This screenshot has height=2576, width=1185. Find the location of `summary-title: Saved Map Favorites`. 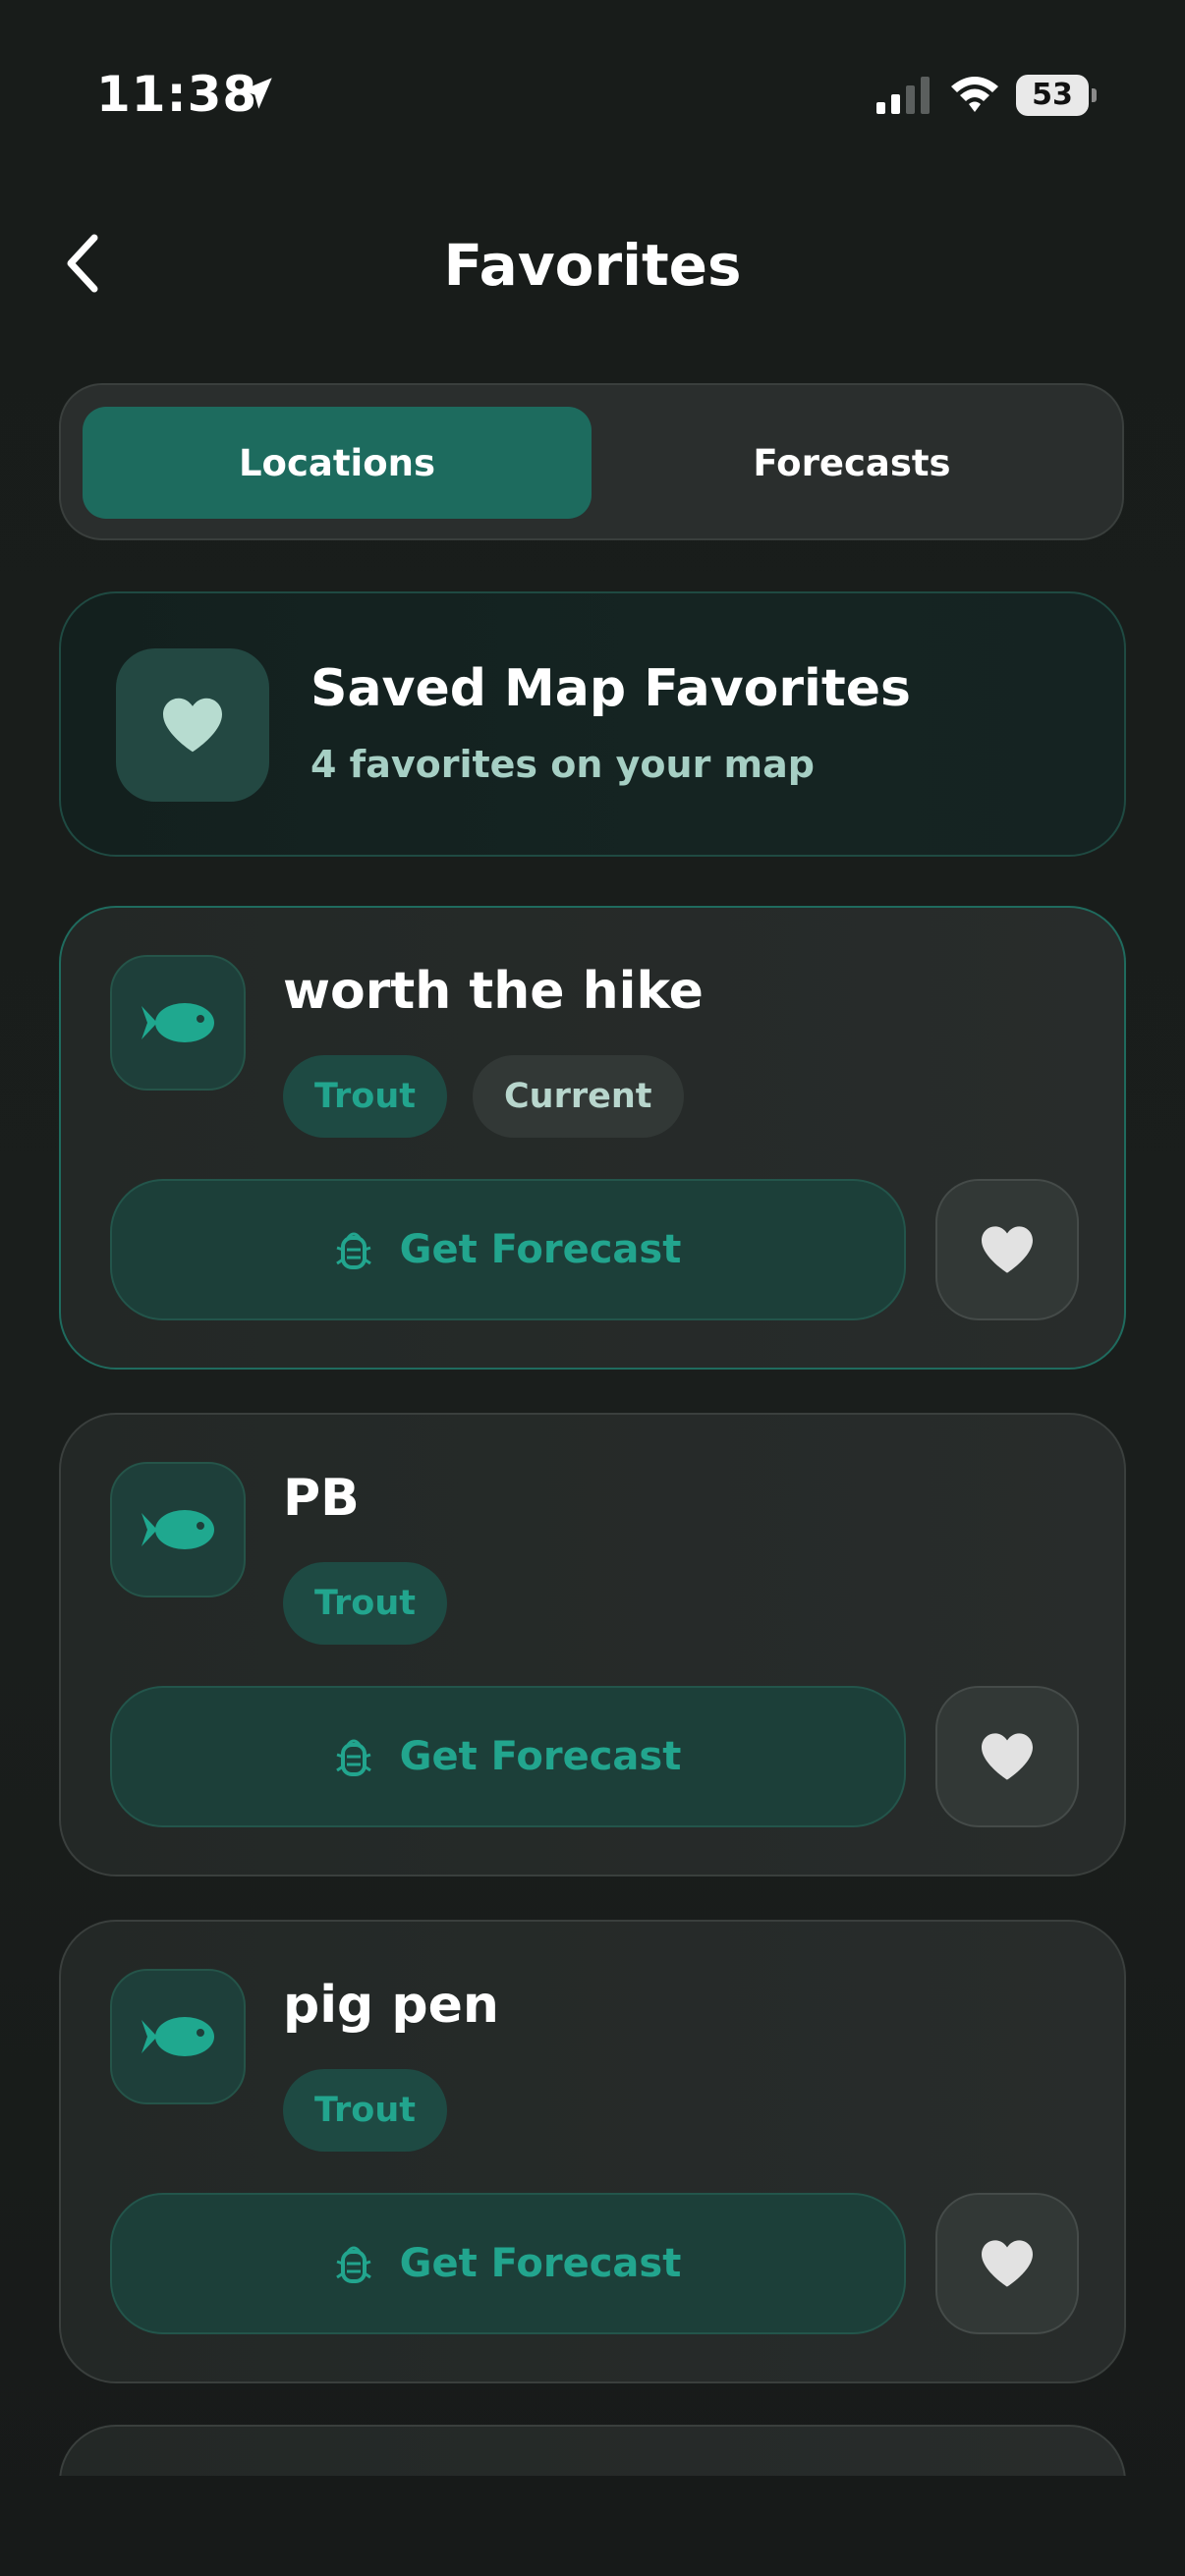

summary-title: Saved Map Favorites is located at coordinates (610, 688).